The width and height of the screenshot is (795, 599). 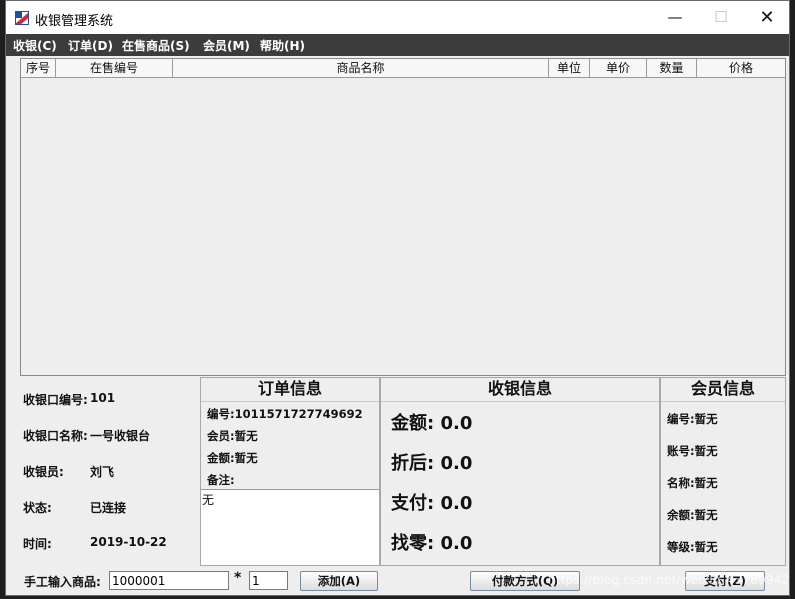 What do you see at coordinates (432, 463) in the screenshot?
I see `discounted-value: 折后: 0.0` at bounding box center [432, 463].